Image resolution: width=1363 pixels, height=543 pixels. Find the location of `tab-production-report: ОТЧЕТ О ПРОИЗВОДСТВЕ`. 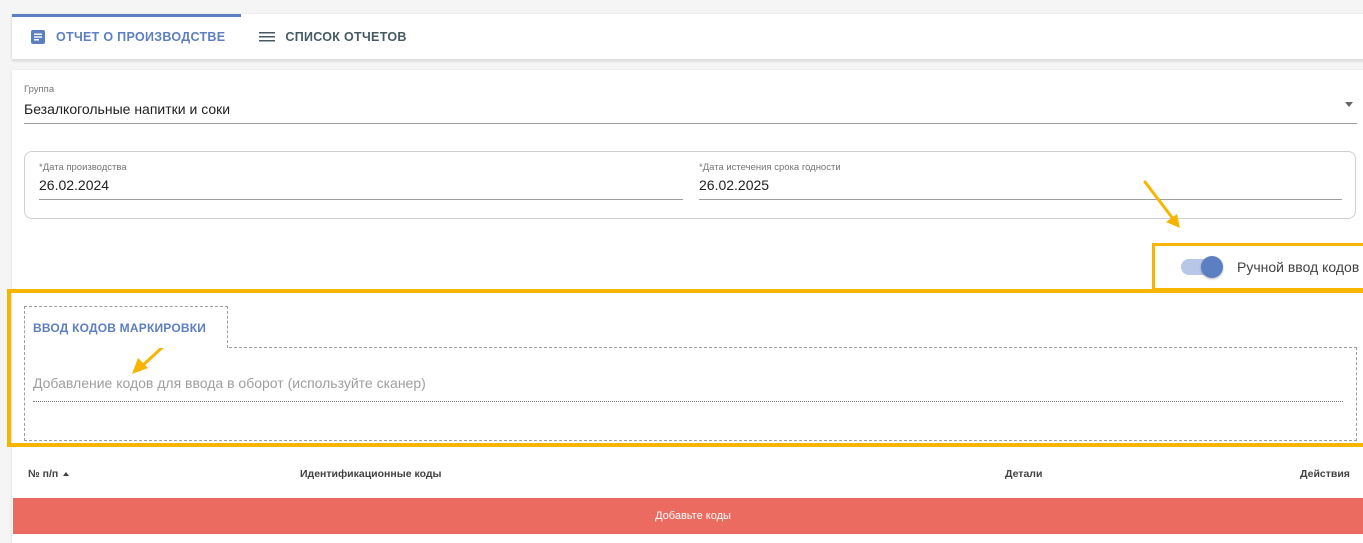

tab-production-report: ОТЧЕТ О ПРОИЗВОДСТВЕ is located at coordinates (127, 36).